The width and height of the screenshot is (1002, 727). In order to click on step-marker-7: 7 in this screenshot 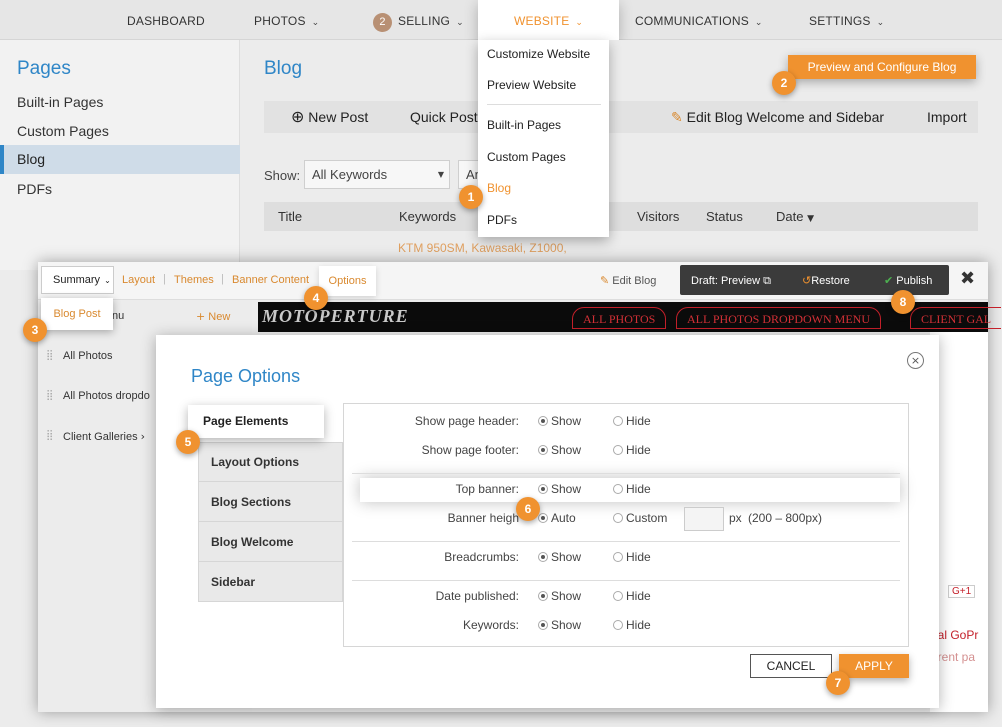, I will do `click(838, 683)`.